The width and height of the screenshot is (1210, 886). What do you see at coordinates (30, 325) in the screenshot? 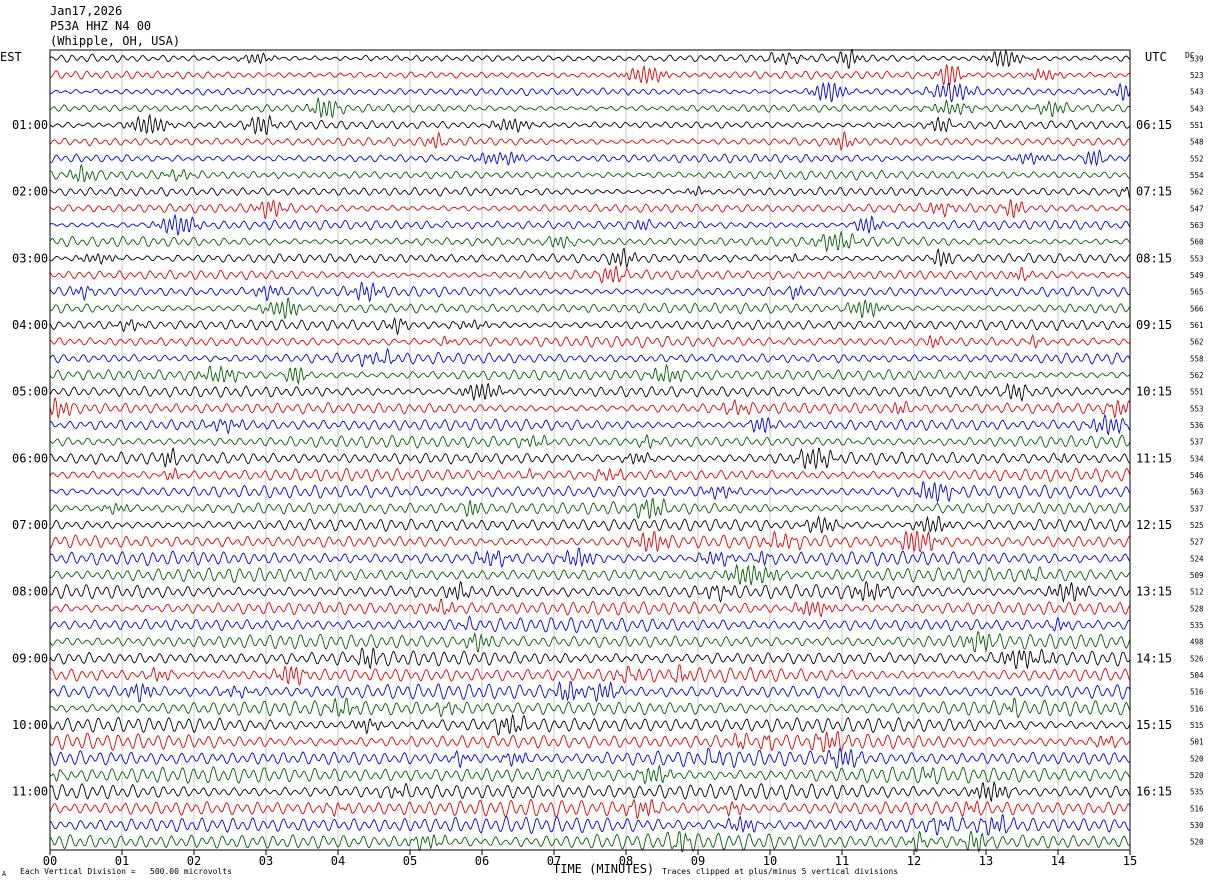
I see `left-time-label: 04:00` at bounding box center [30, 325].